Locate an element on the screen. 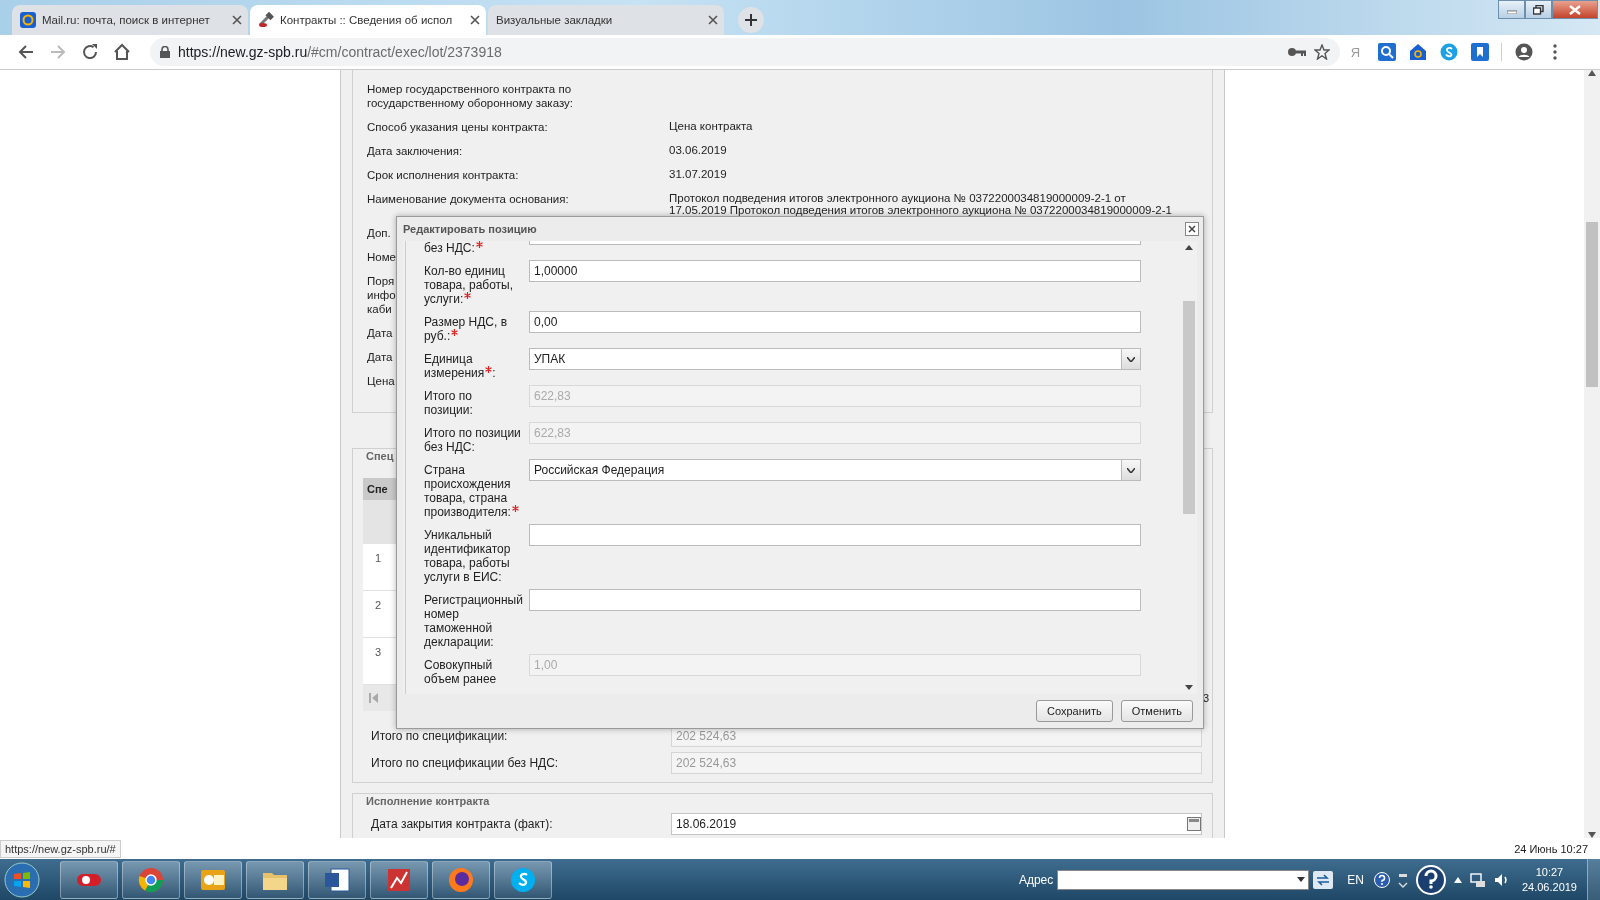 This screenshot has width=1600, height=900. globe-icon is located at coordinates (461, 879).